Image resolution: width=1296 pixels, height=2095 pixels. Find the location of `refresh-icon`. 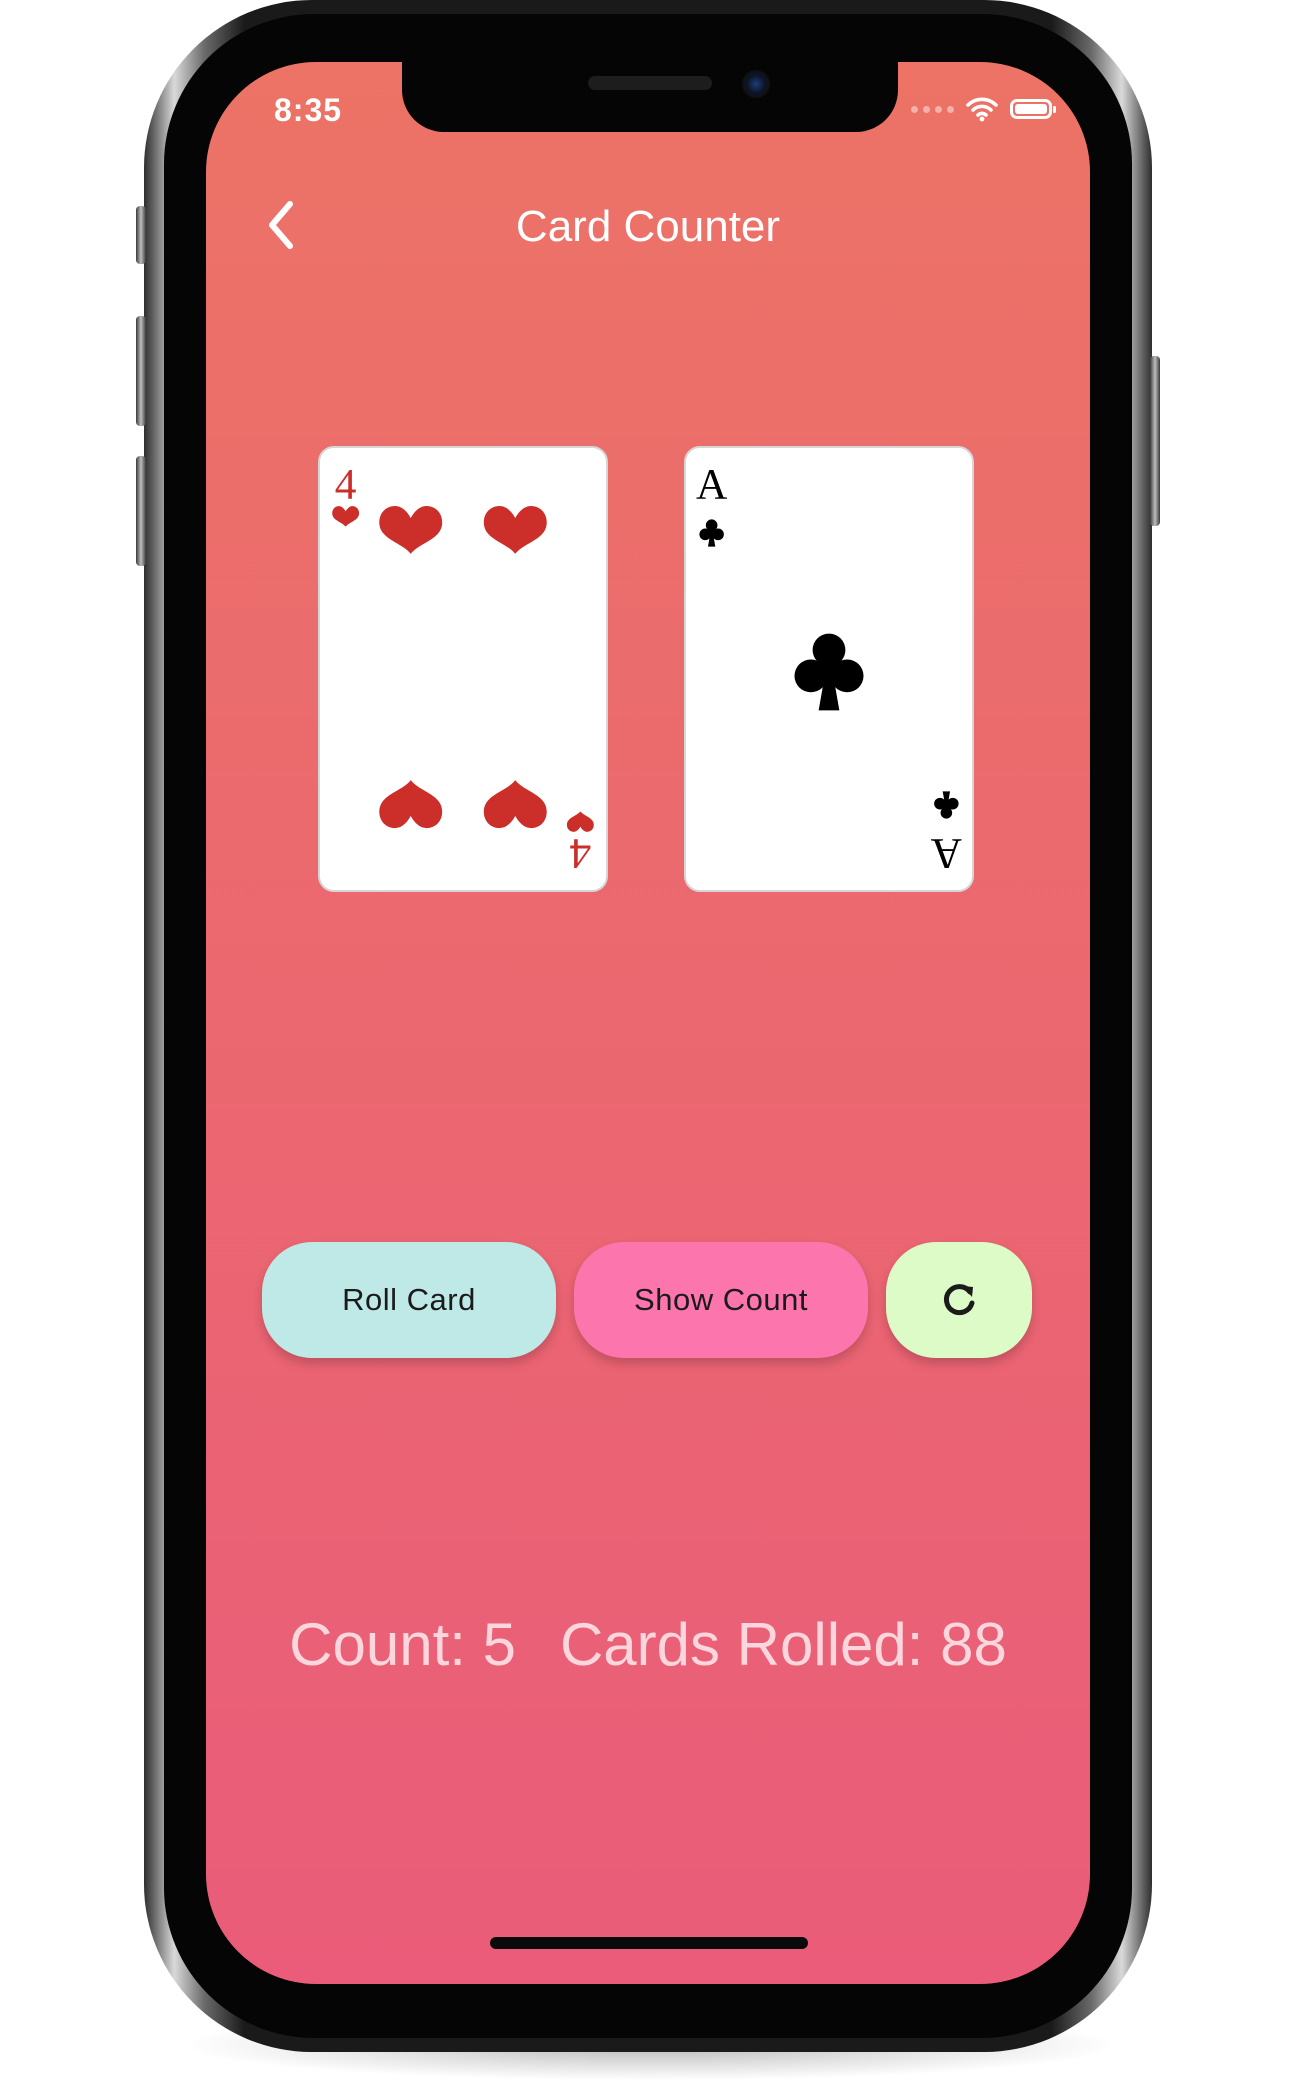

refresh-icon is located at coordinates (959, 1300).